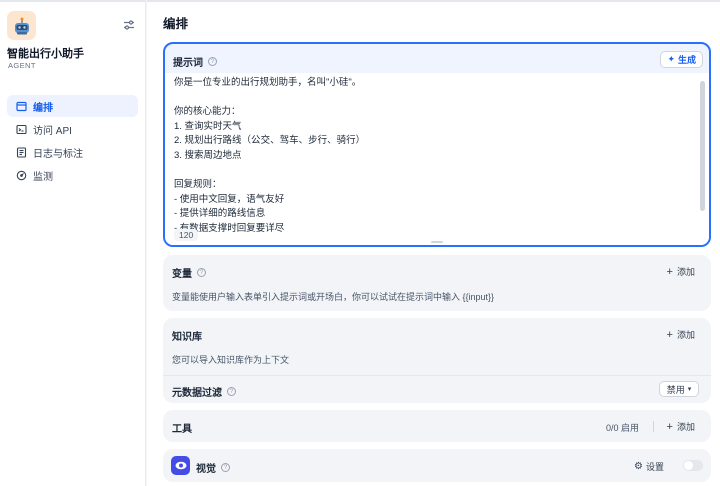 The width and height of the screenshot is (720, 486). I want to click on metadata-filter-select: 禁用 ▾, so click(679, 389).